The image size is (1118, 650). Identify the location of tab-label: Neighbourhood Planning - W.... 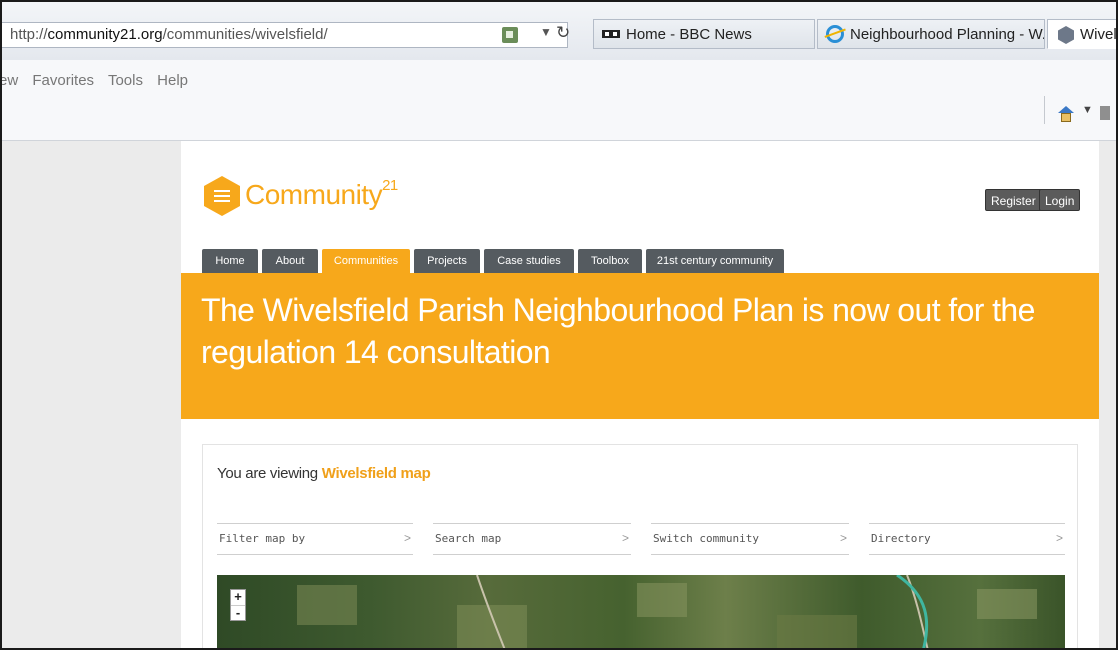
(947, 34).